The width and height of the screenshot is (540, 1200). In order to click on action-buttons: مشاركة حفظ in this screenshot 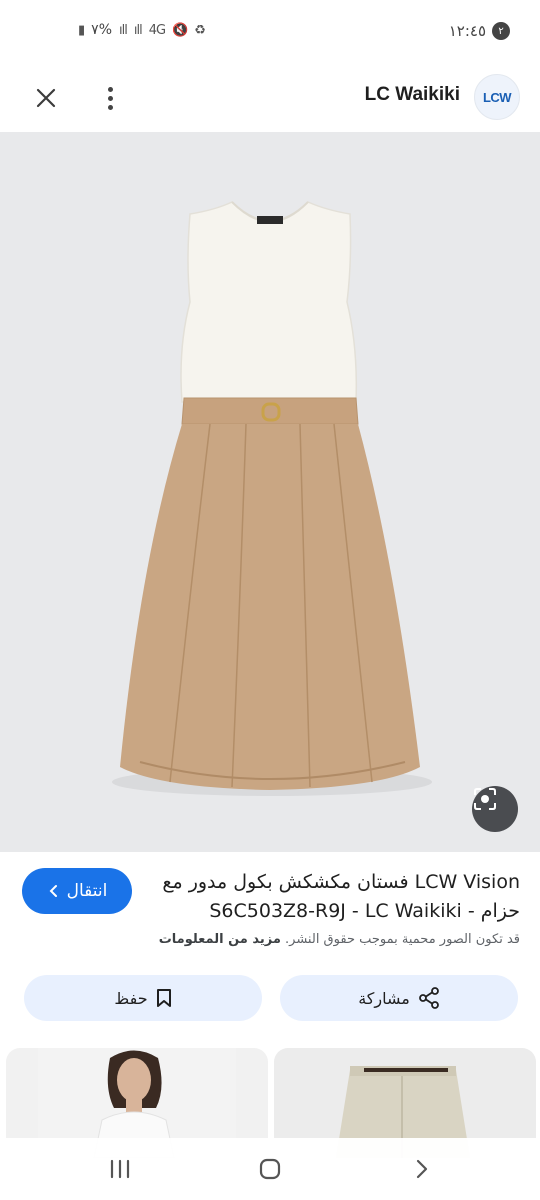, I will do `click(270, 999)`.